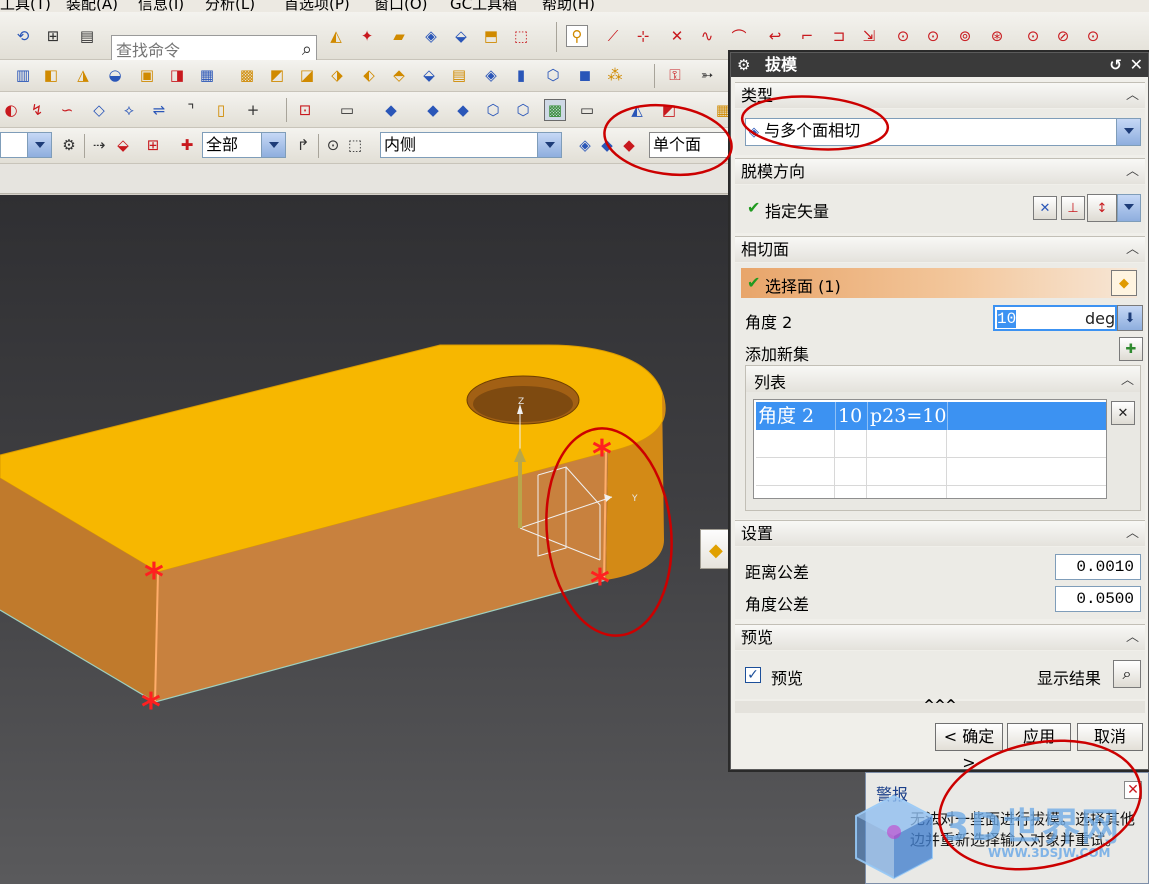 This screenshot has width=1149, height=884. I want to click on sphere-icon: ◒, so click(115, 75).